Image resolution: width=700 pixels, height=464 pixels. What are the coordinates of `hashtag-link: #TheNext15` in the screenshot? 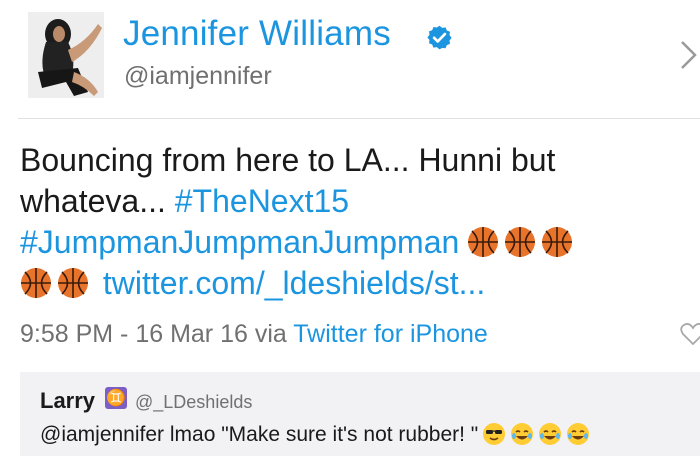 It's located at (262, 201).